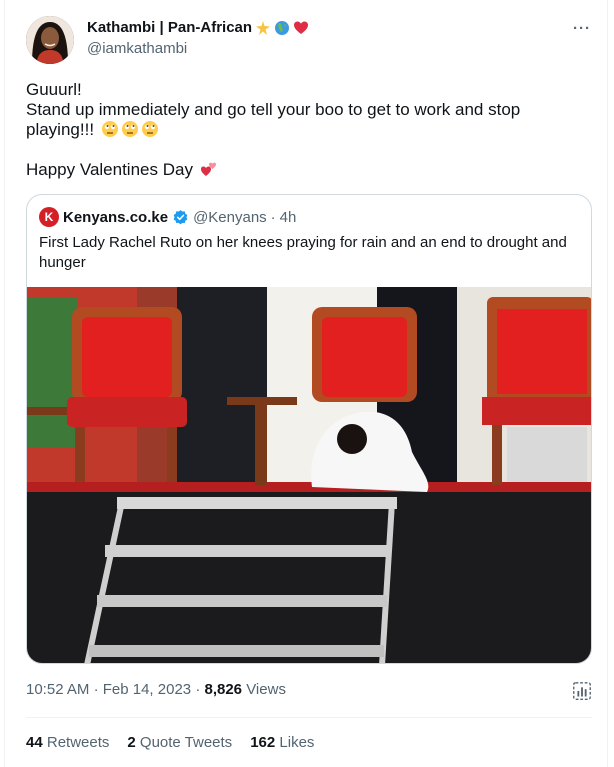 Image resolution: width=614 pixels, height=767 pixels. I want to click on more-options-icon: ···, so click(582, 28).